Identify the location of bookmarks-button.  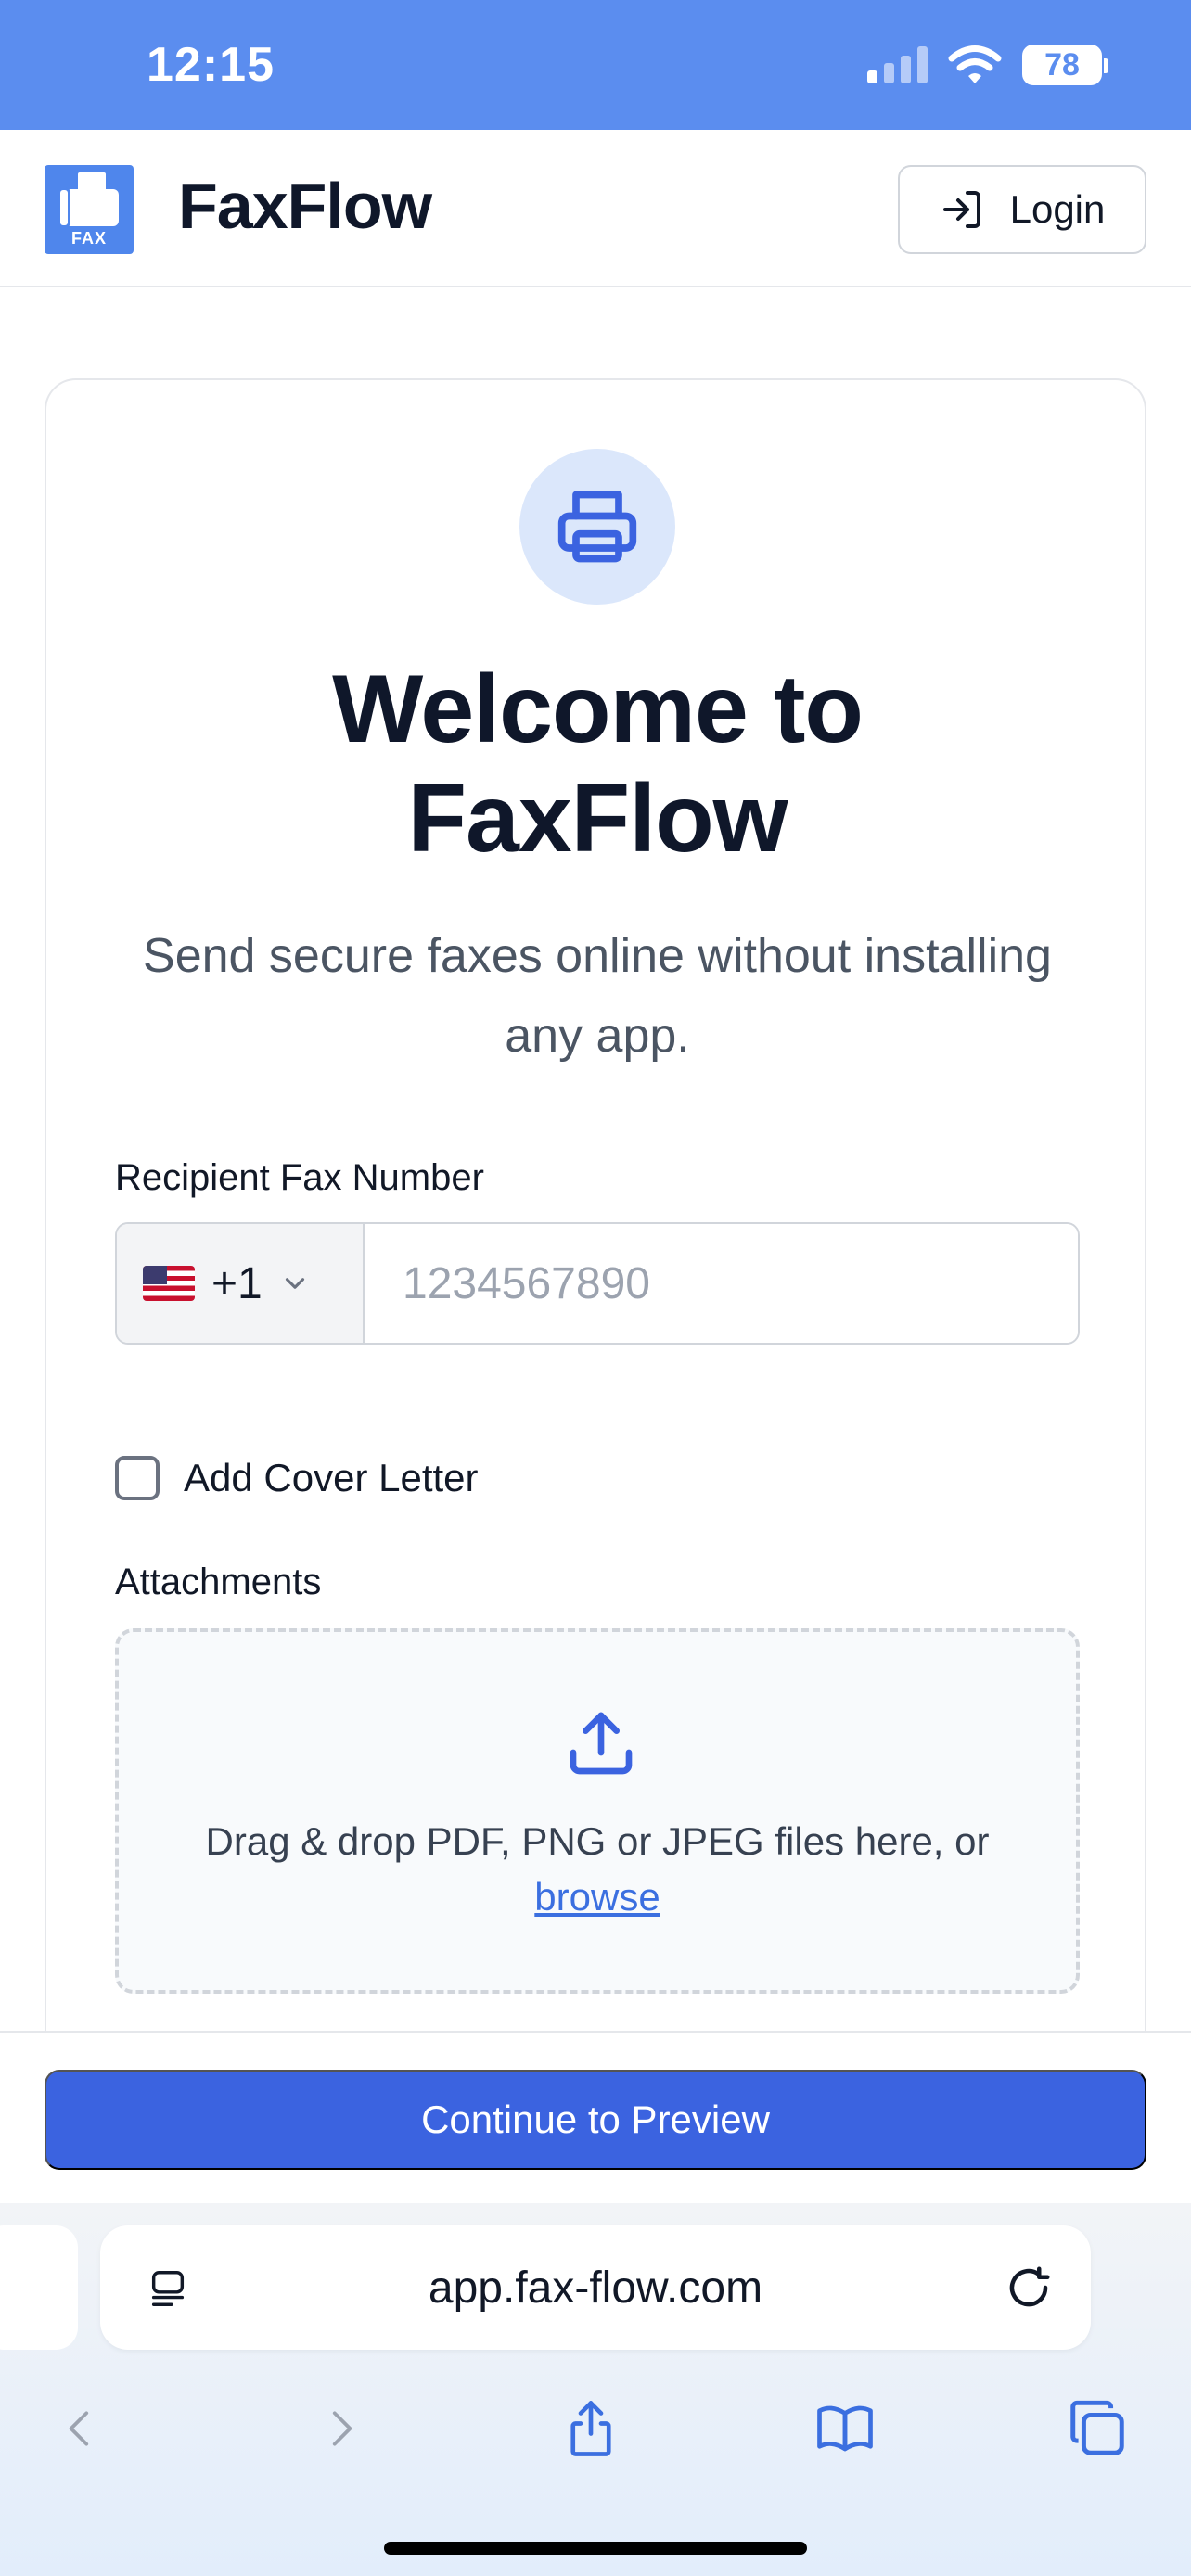
(845, 2428).